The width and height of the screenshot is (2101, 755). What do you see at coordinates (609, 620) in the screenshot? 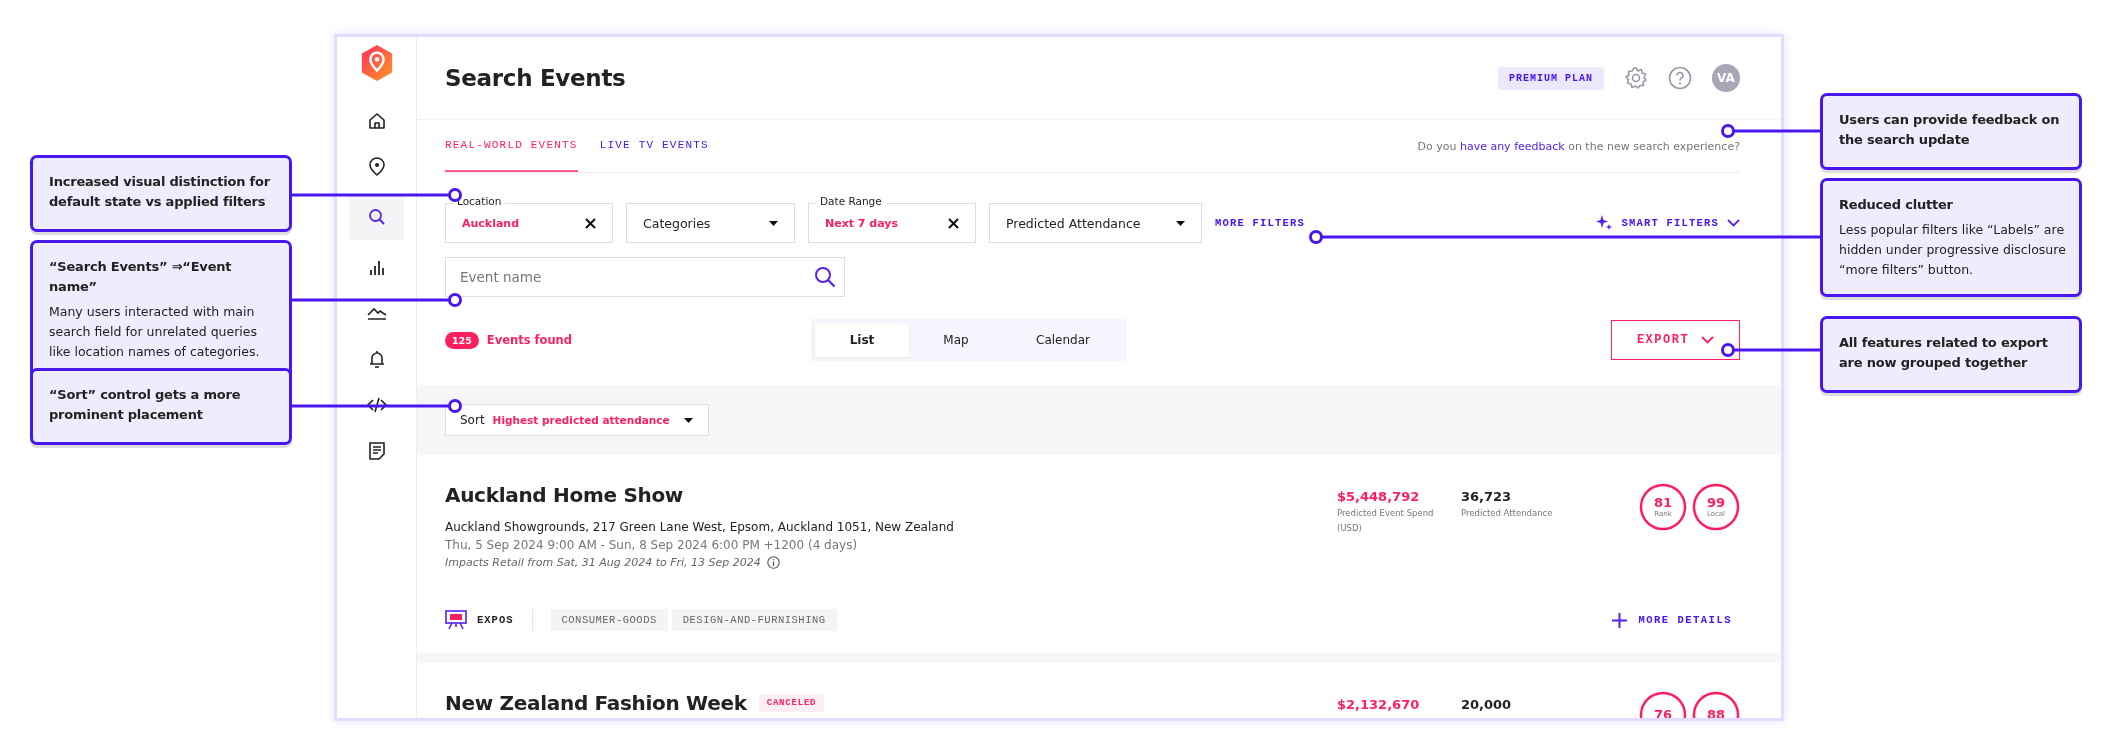
I see `label-chip: CONSUMER-GOODS` at bounding box center [609, 620].